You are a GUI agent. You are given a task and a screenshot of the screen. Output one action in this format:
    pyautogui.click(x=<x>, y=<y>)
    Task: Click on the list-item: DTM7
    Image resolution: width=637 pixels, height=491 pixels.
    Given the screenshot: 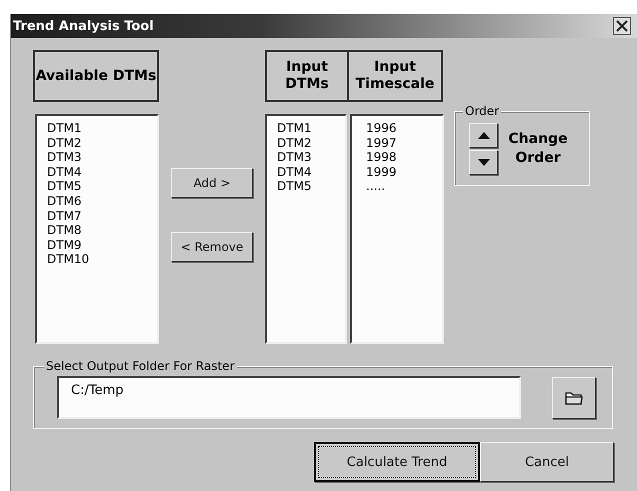 What is the action you would take?
    pyautogui.click(x=102, y=216)
    